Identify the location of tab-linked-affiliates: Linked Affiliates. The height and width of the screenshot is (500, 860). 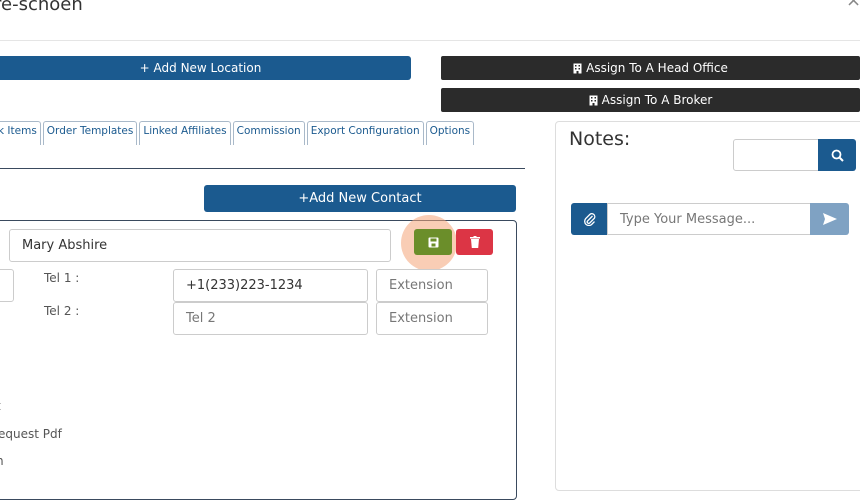
(185, 133).